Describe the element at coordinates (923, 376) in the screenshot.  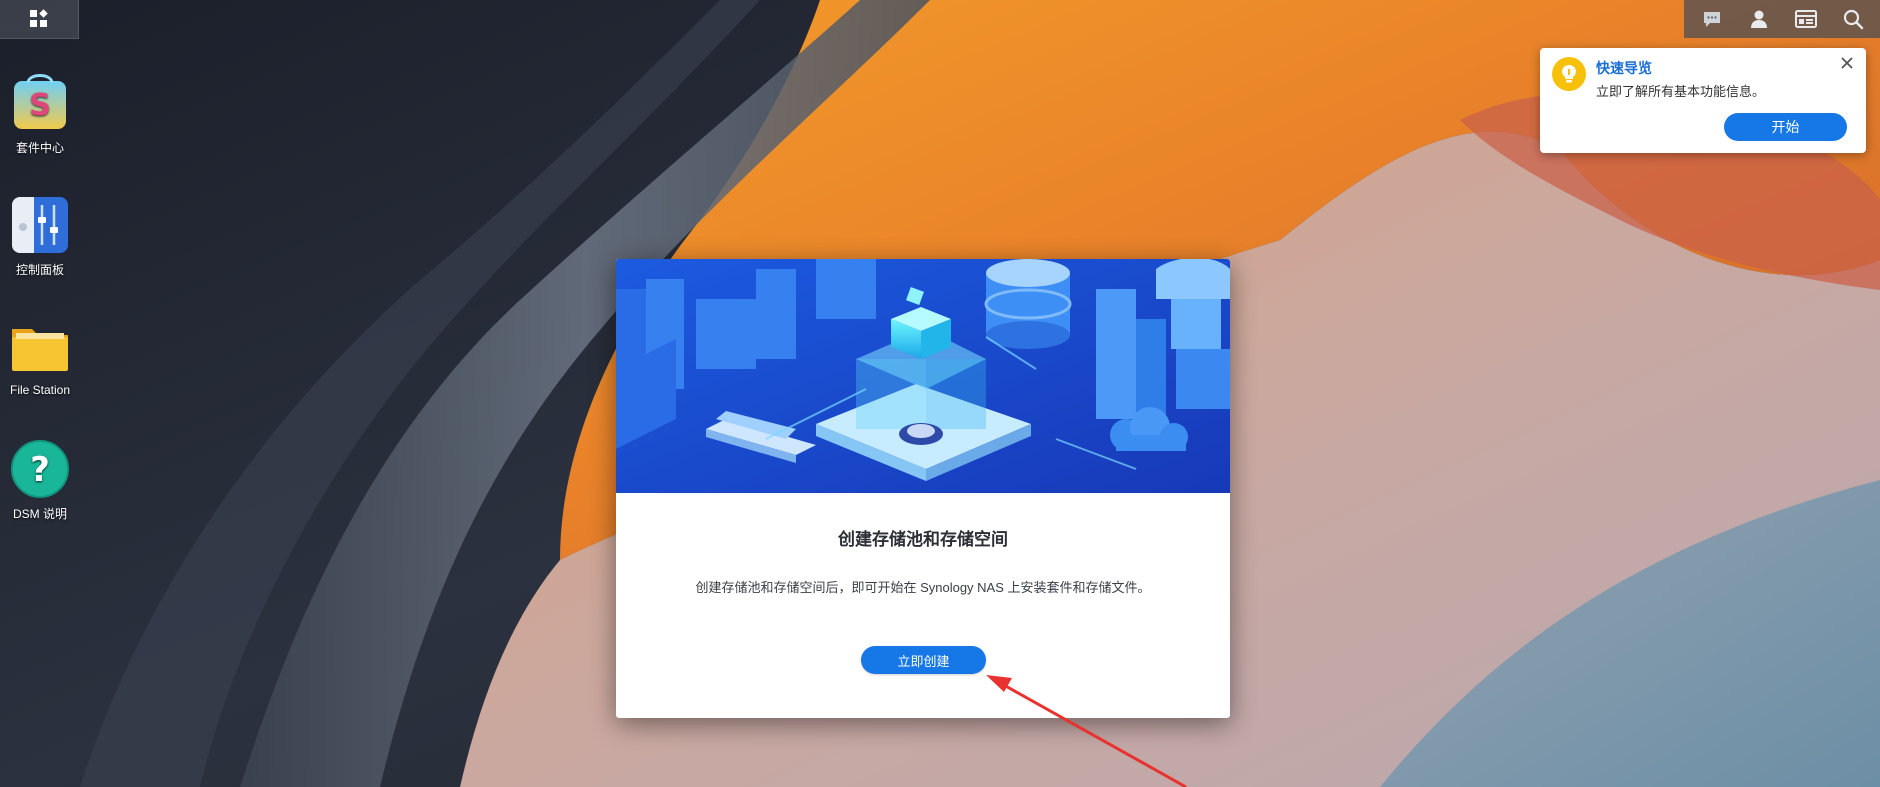
I see `storage-illustration-banner` at that location.